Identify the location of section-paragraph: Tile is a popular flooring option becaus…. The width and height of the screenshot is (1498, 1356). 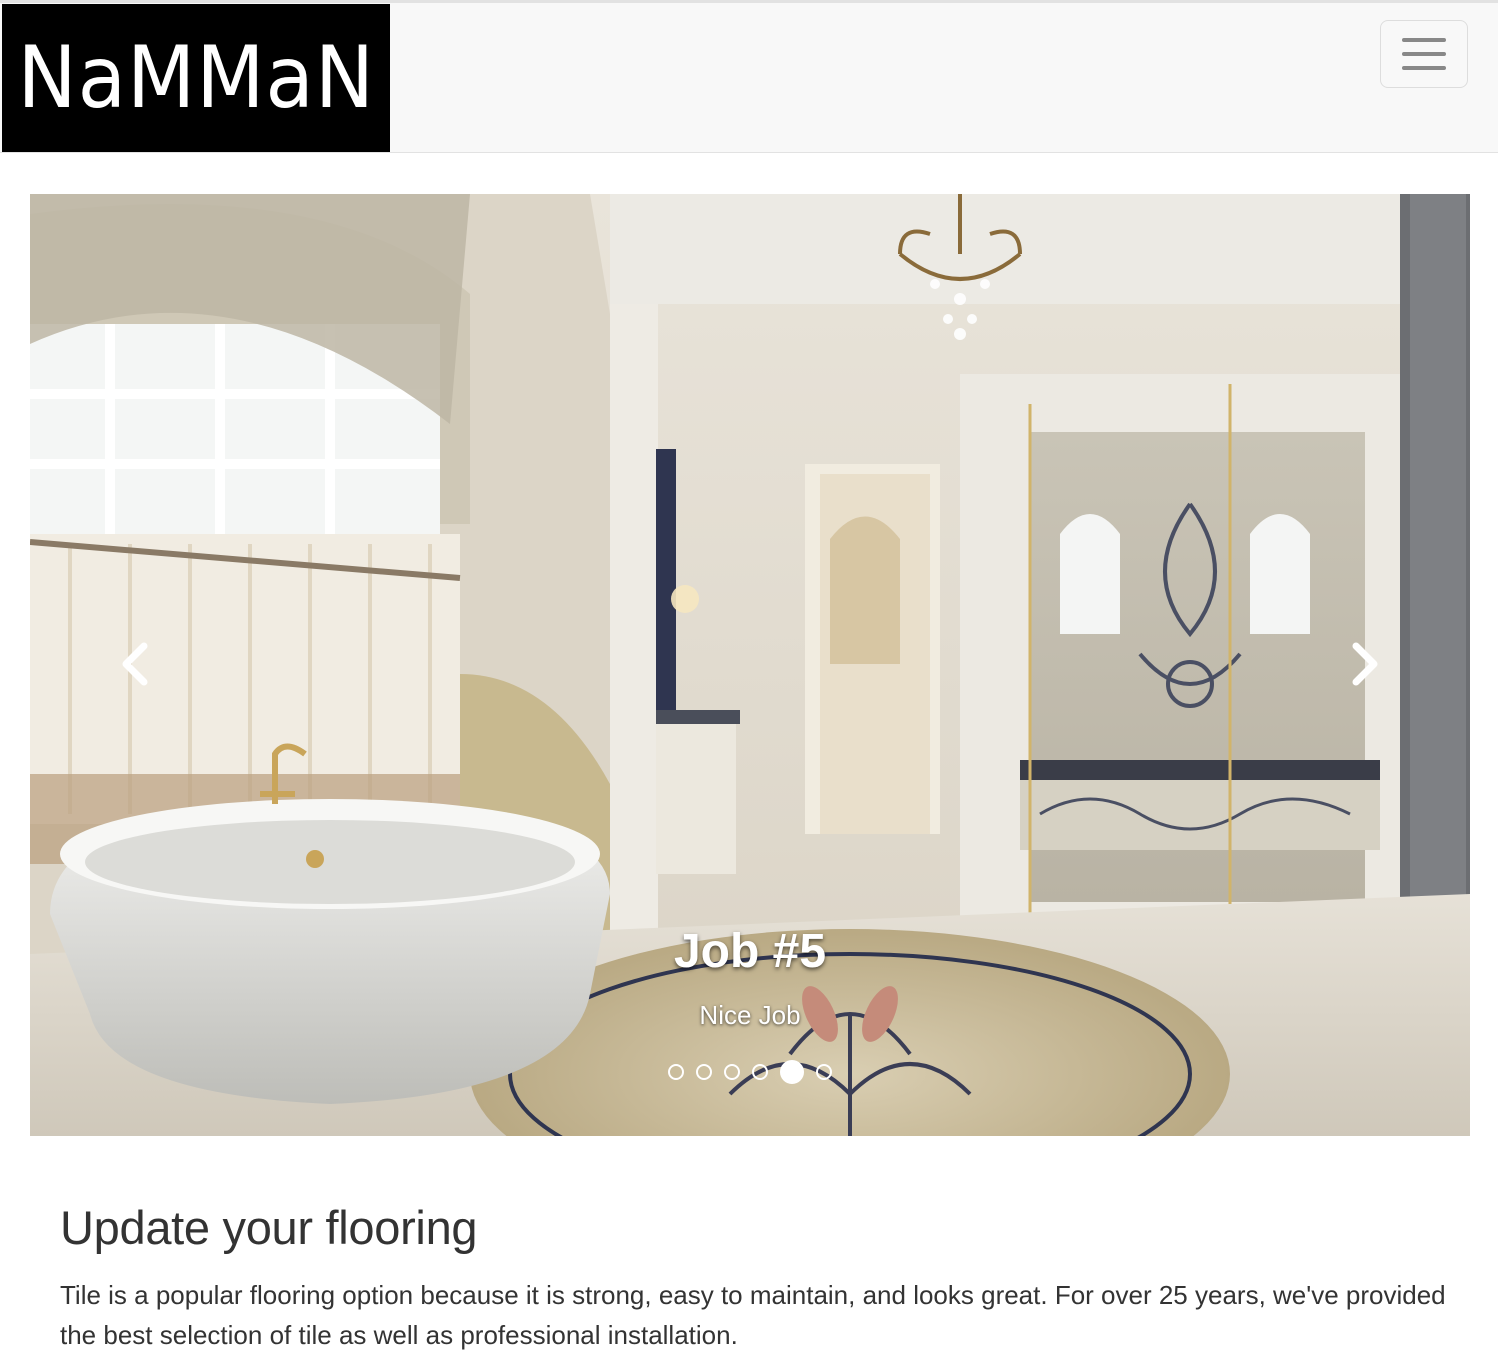
(753, 1315).